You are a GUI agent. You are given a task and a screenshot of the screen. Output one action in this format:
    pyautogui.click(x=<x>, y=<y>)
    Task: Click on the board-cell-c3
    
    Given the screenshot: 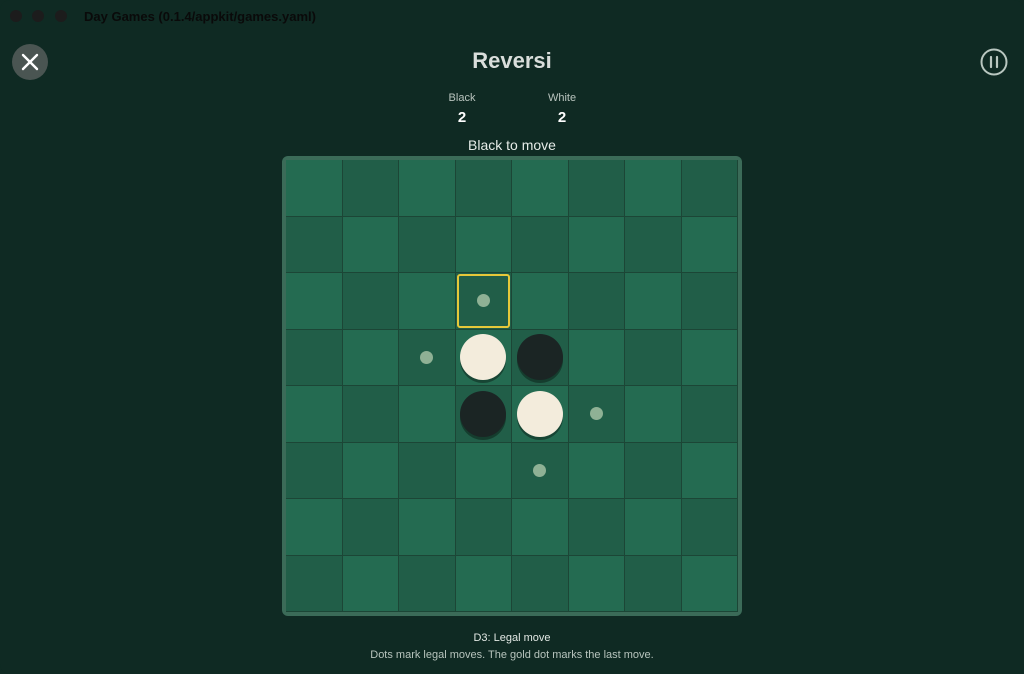 What is the action you would take?
    pyautogui.click(x=427, y=301)
    